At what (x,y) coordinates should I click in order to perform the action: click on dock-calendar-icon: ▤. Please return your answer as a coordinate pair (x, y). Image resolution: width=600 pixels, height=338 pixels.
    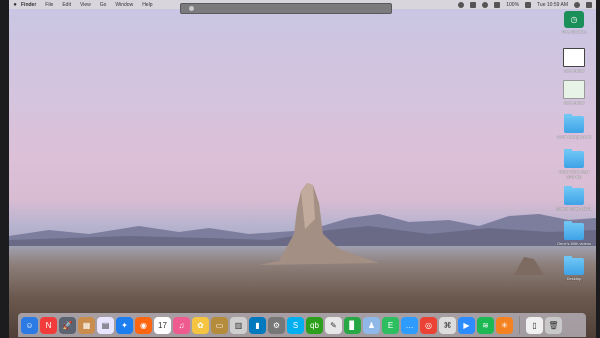
    Looking at the image, I should click on (105, 325).